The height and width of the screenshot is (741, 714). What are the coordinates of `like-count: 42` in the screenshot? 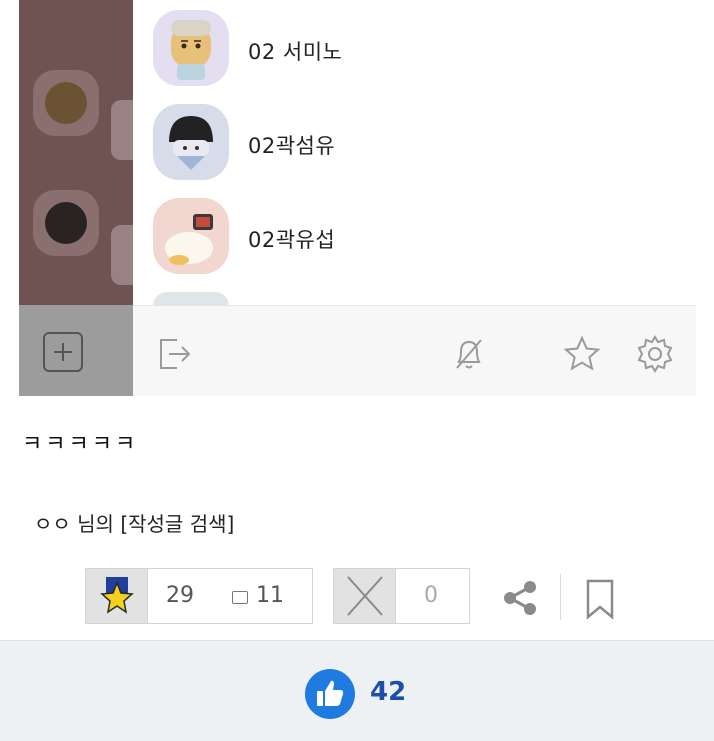 It's located at (388, 692).